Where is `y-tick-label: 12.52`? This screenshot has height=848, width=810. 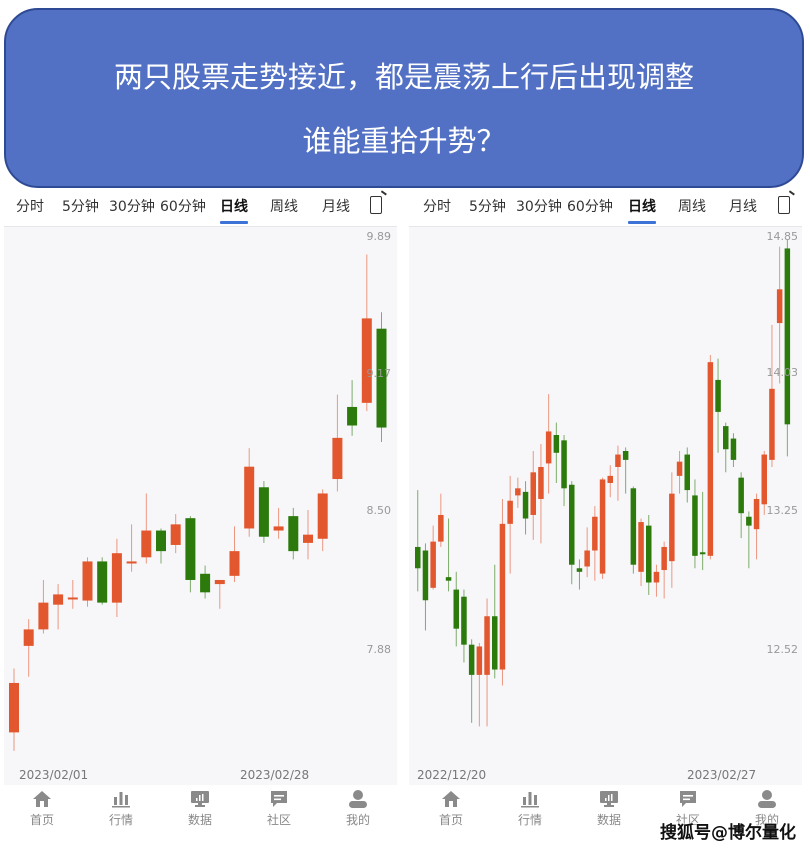
y-tick-label: 12.52 is located at coordinates (782, 649).